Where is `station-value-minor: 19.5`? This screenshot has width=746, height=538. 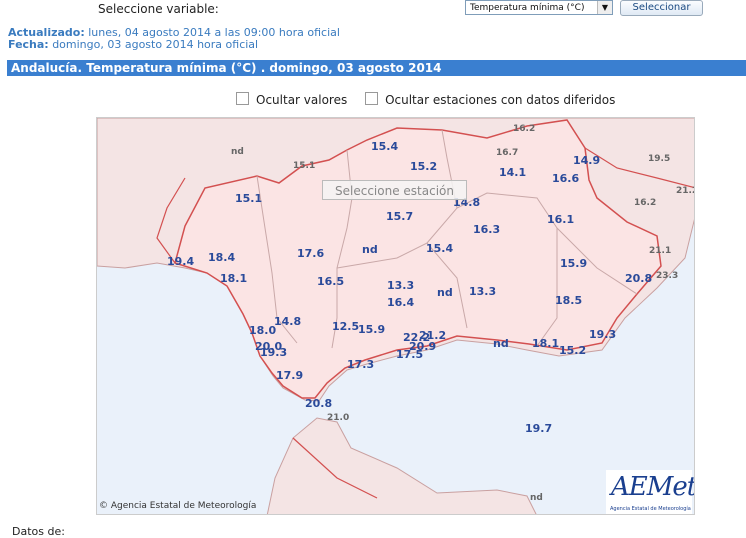 station-value-minor: 19.5 is located at coordinates (659, 159).